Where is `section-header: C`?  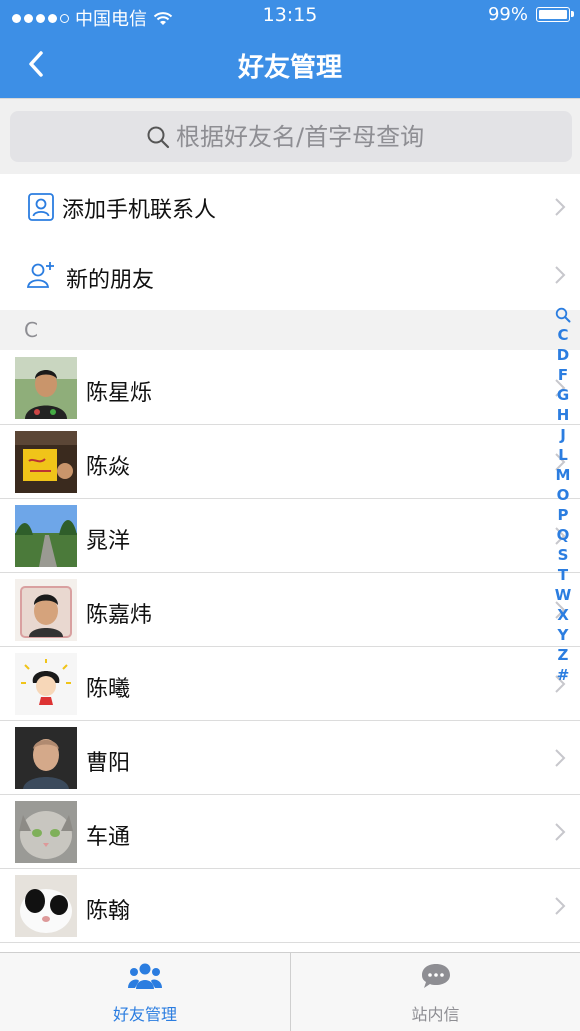 section-header: C is located at coordinates (290, 330).